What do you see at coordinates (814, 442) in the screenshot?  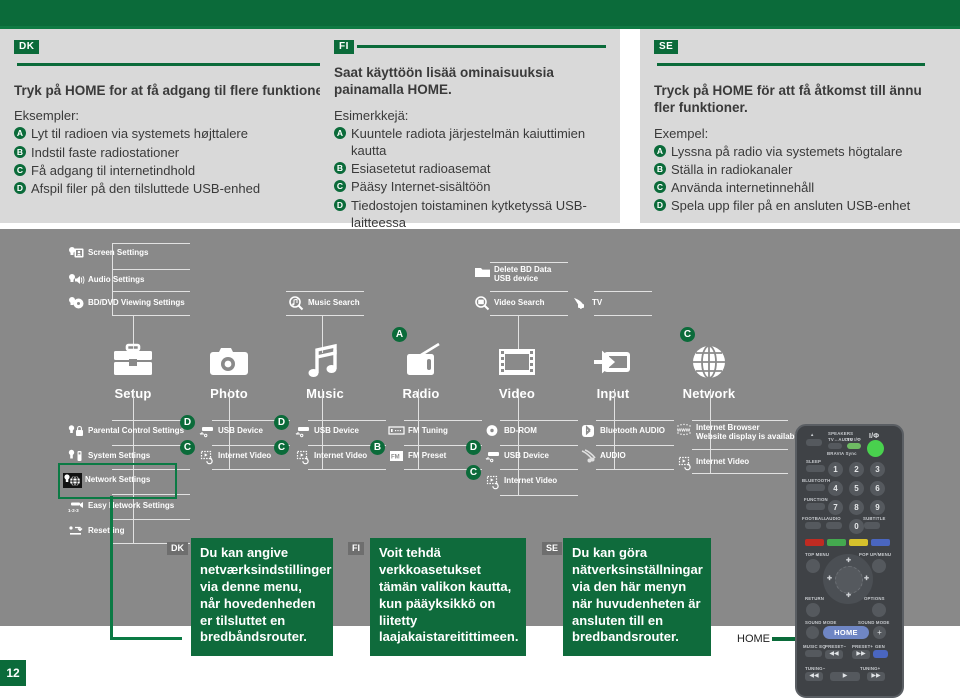 I see `eject-button` at bounding box center [814, 442].